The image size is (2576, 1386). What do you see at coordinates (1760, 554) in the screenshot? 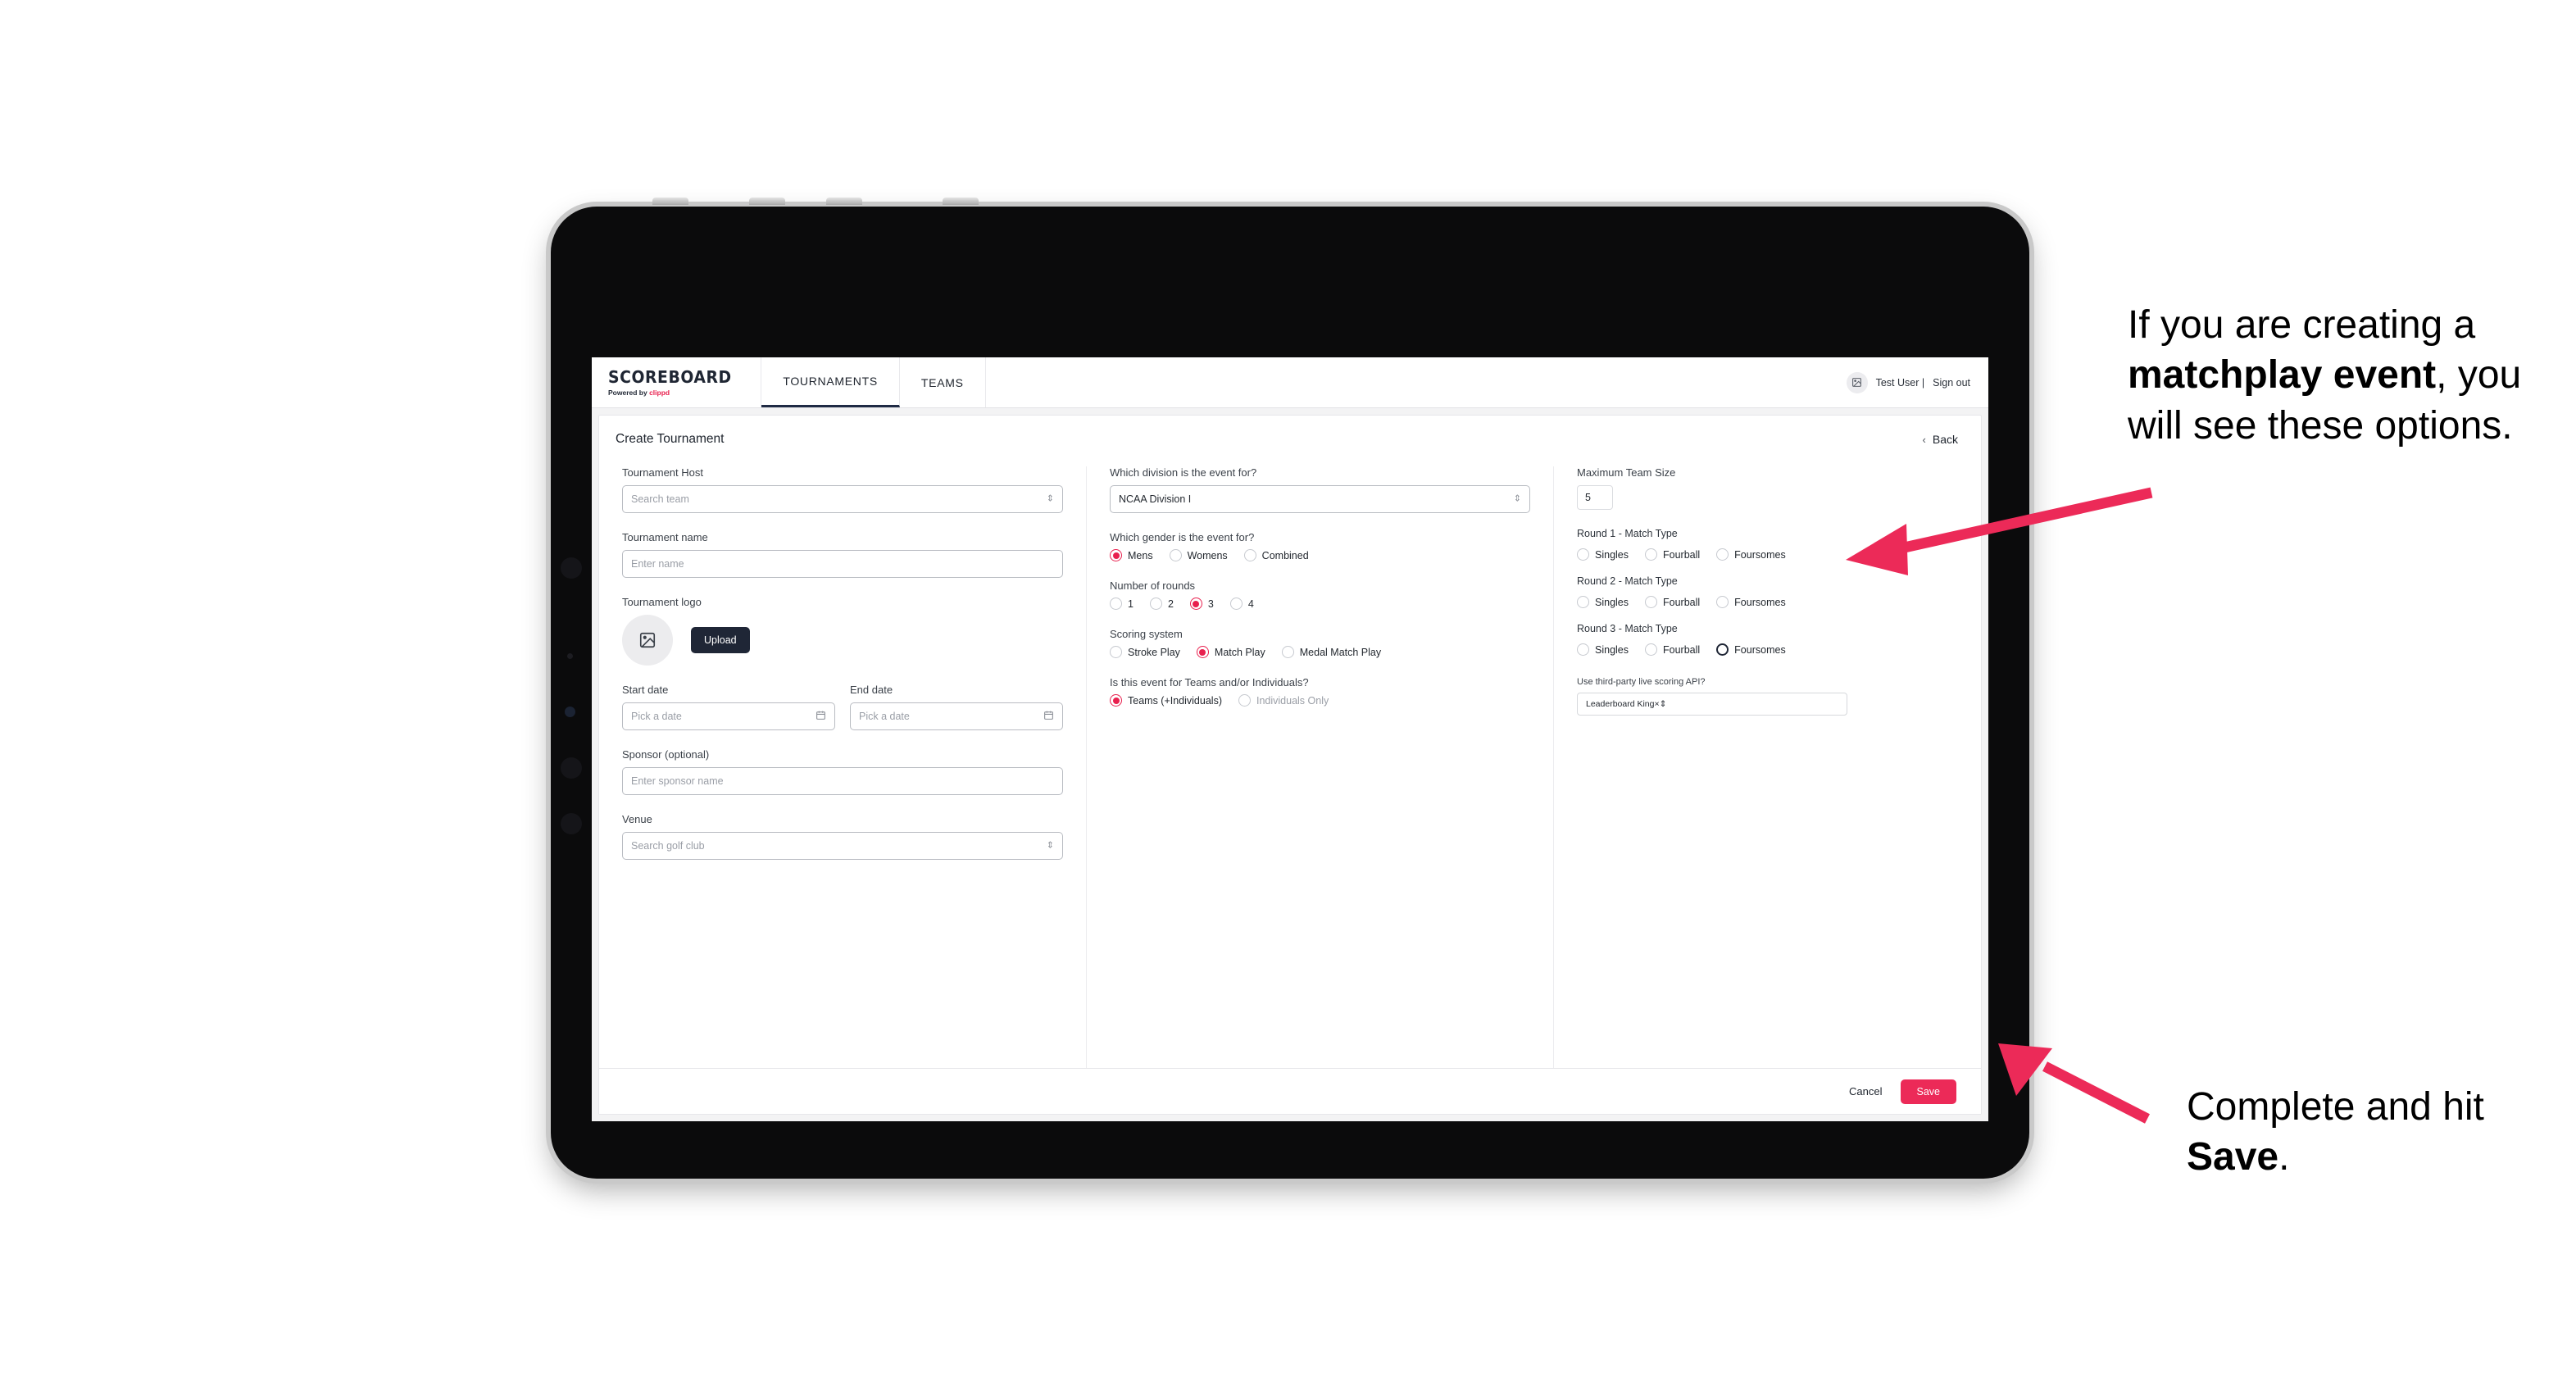
I see `radio-label: Foursomes` at bounding box center [1760, 554].